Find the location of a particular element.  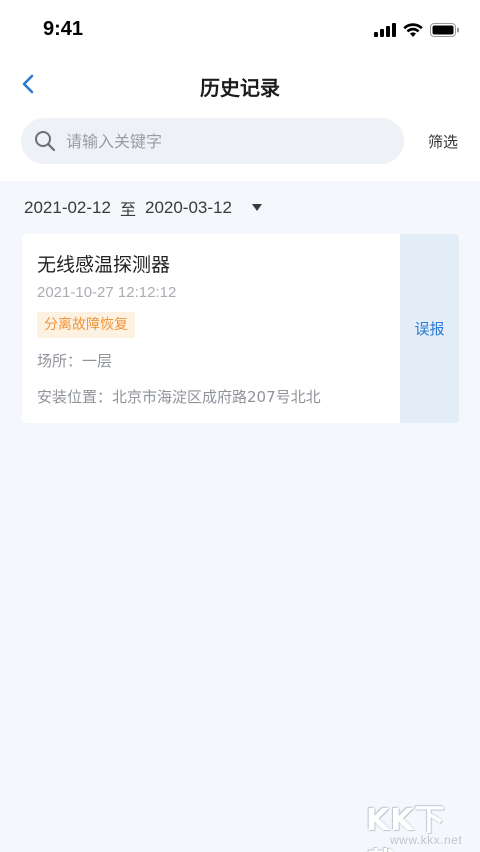

status-badge: 分离故障恢复 is located at coordinates (86, 325).